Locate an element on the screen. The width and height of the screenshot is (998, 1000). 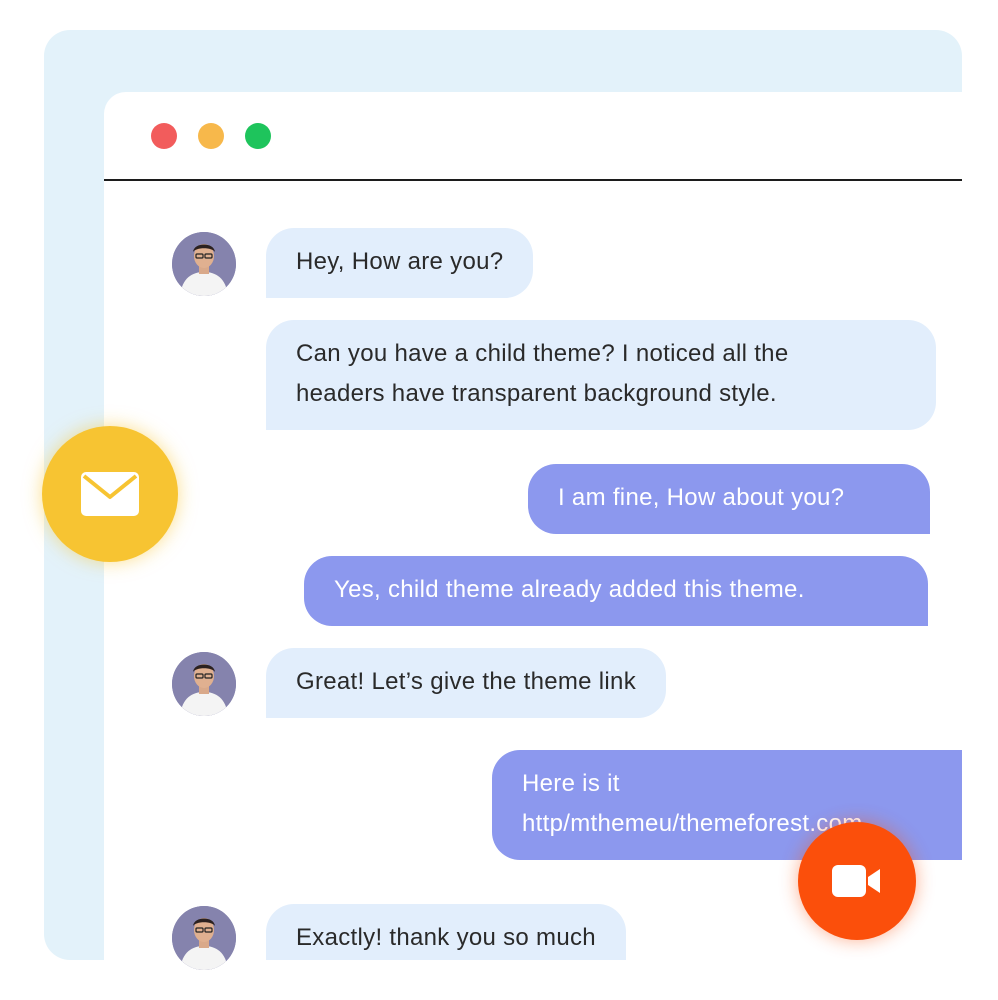
message-bubble-incoming: Exactly! thank you so much is located at coordinates (446, 932).